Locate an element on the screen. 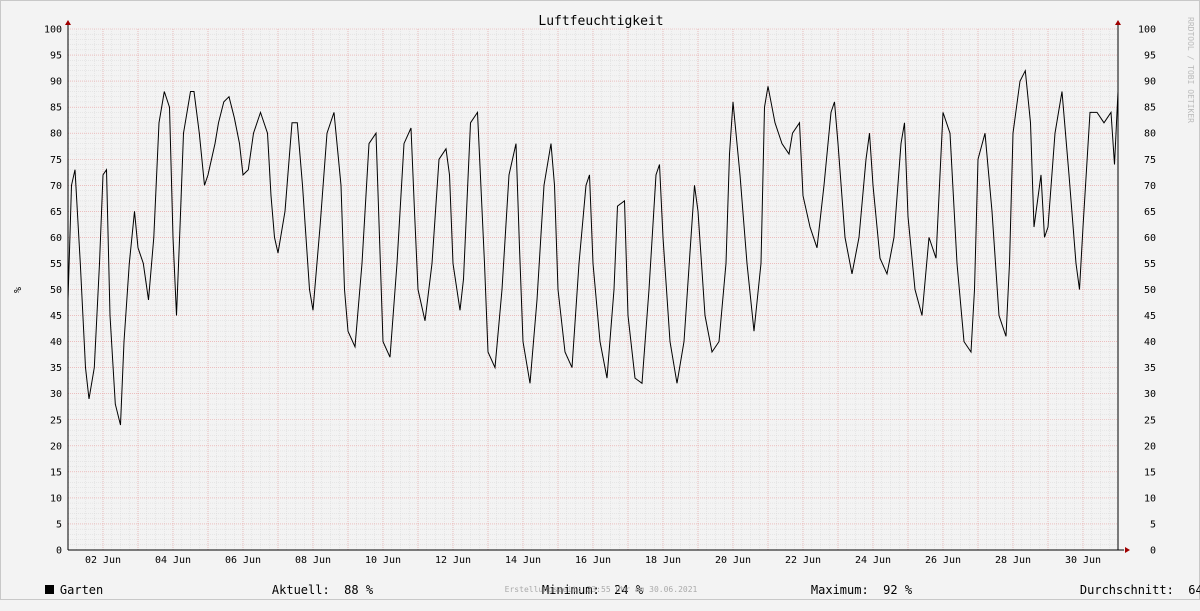 This screenshot has height=611, width=1200. x-tick-label: 18 Jun is located at coordinates (663, 560).